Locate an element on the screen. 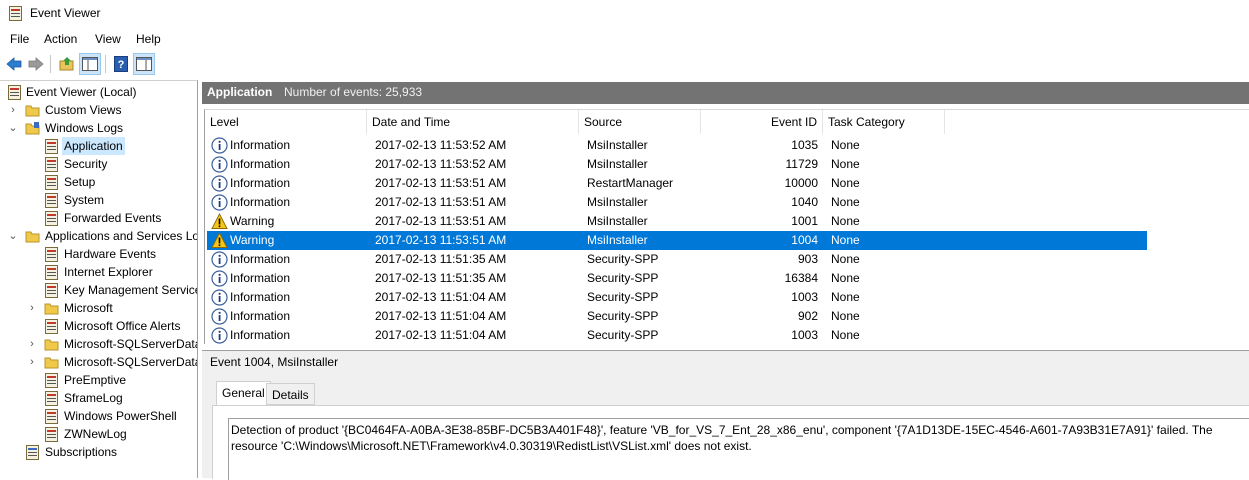 The height and width of the screenshot is (480, 1249). tree-item-sqlserverdata-2: › Microsoft-SQLServerData is located at coordinates (99, 362).